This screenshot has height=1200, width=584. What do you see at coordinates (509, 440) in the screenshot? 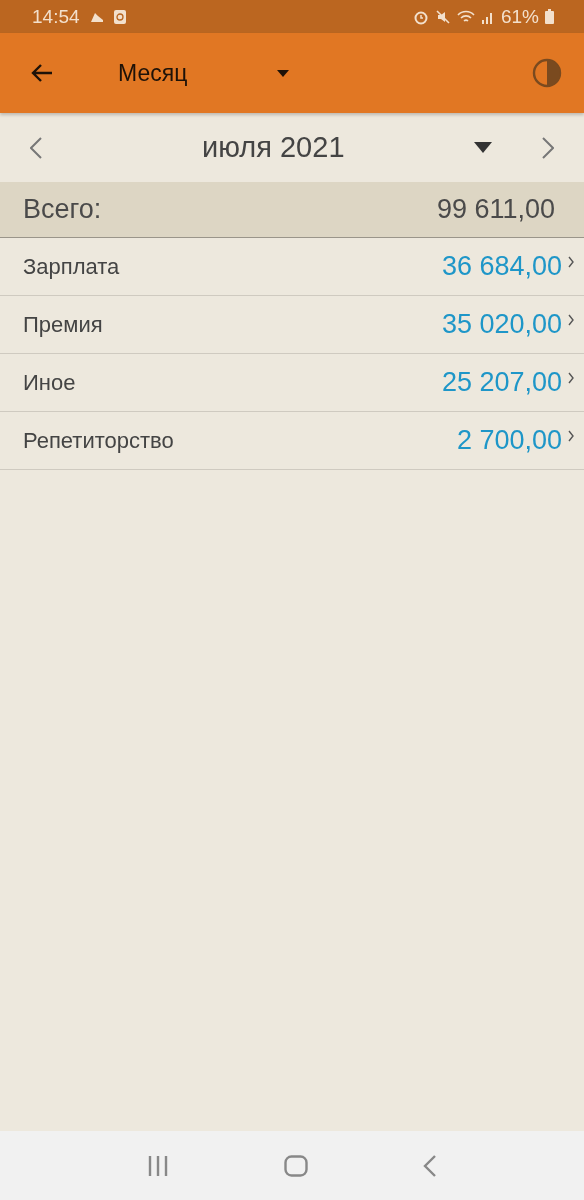
I see `category-amount: 2 700,00` at bounding box center [509, 440].